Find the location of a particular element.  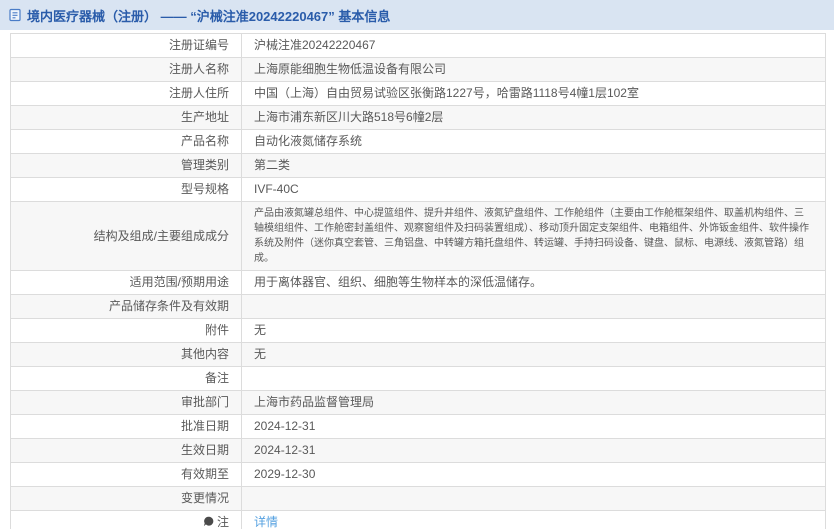

row-value: 上海市浦东新区川大路518号6幢2层 is located at coordinates (533, 117).